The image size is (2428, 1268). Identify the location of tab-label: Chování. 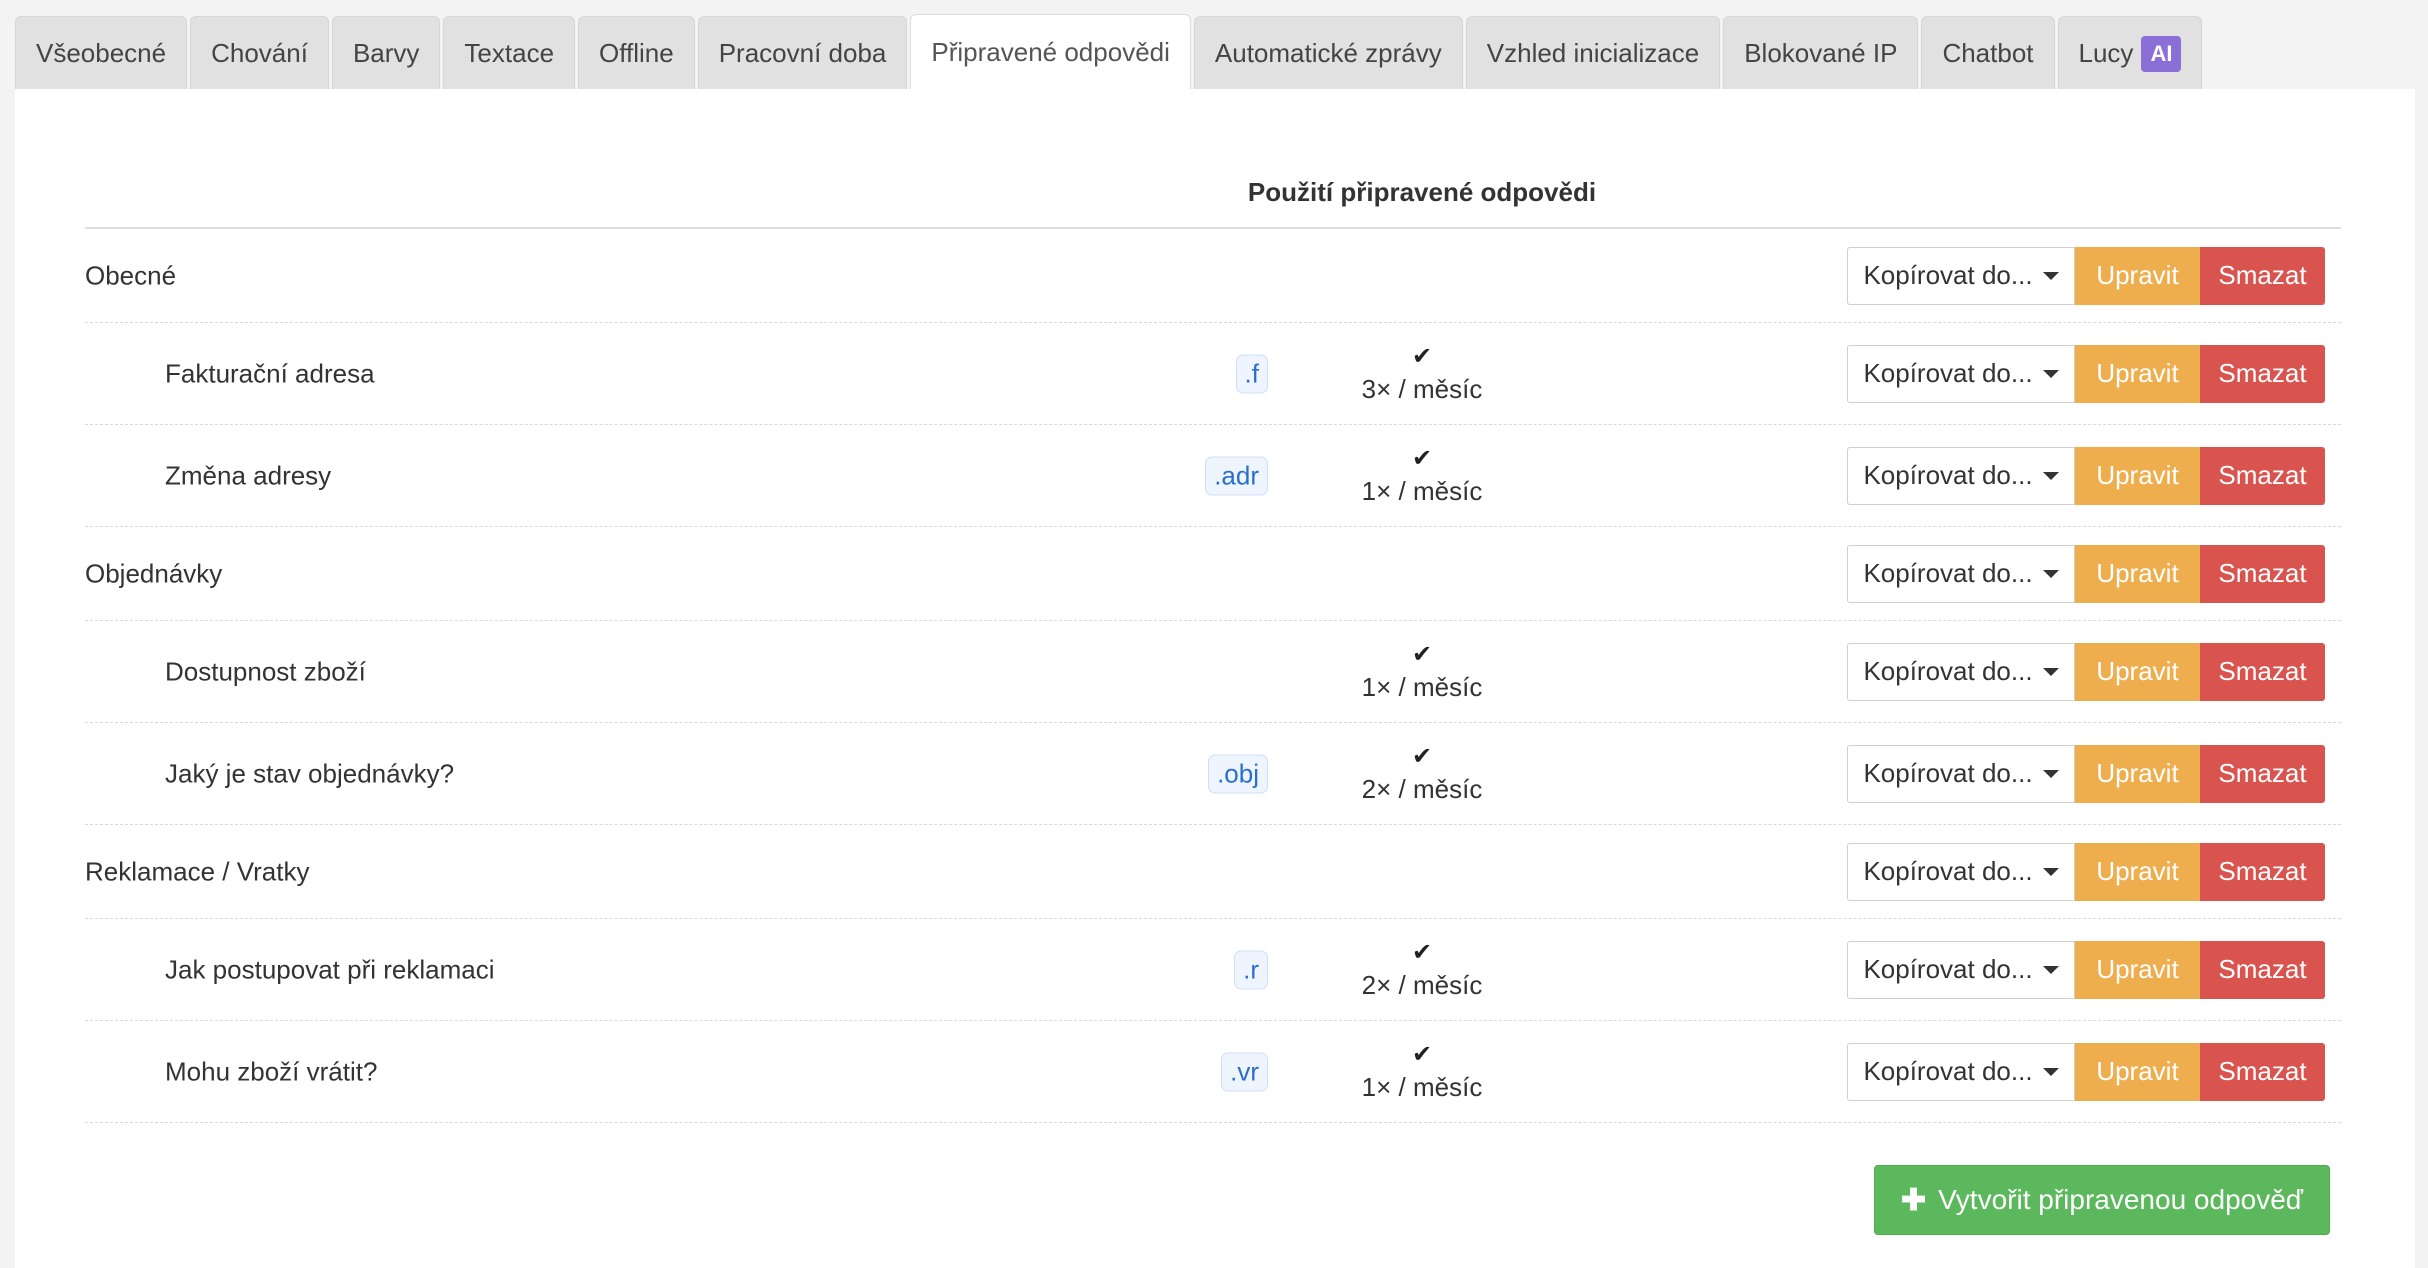
(259, 53).